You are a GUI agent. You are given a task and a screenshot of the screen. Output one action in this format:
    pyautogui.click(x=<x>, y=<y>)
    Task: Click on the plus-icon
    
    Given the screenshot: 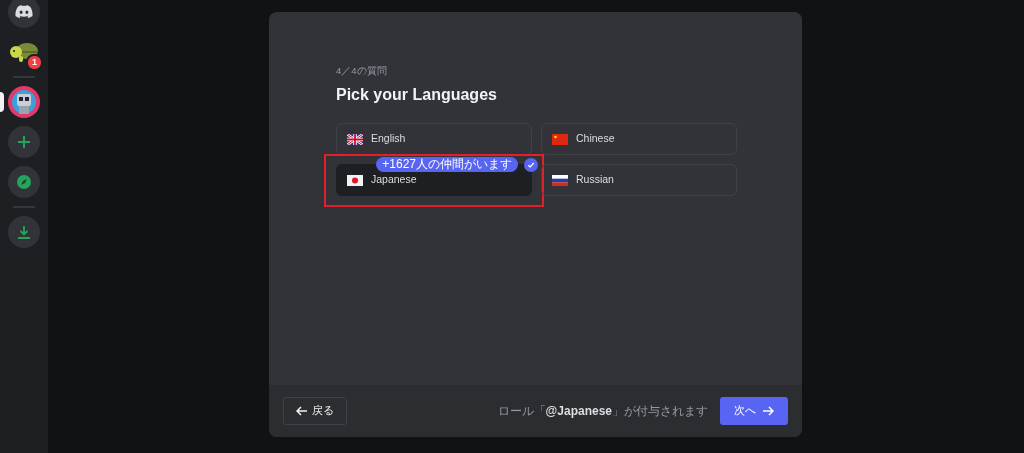 What is the action you would take?
    pyautogui.click(x=24, y=142)
    